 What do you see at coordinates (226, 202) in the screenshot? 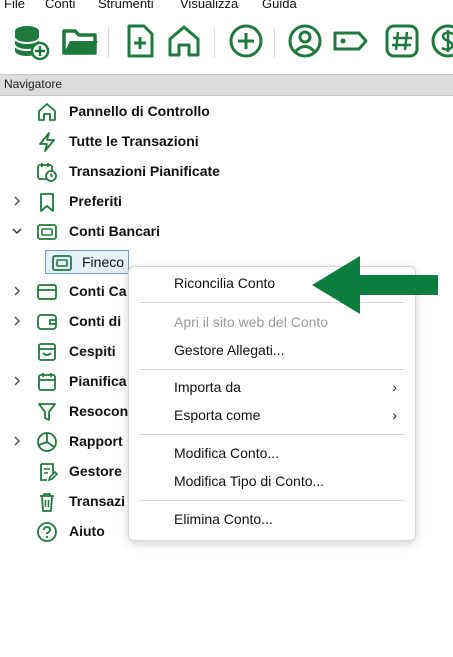
I see `nav-item-favorites: Preferiti` at bounding box center [226, 202].